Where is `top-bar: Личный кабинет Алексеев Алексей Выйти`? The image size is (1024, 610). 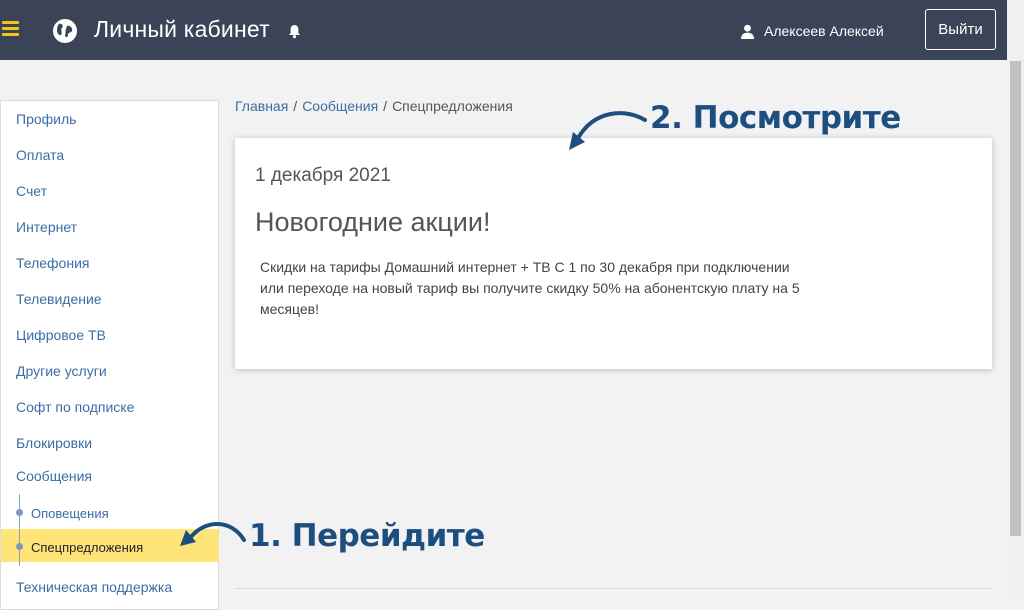 top-bar: Личный кабинет Алексеев Алексей Выйти is located at coordinates (512, 30).